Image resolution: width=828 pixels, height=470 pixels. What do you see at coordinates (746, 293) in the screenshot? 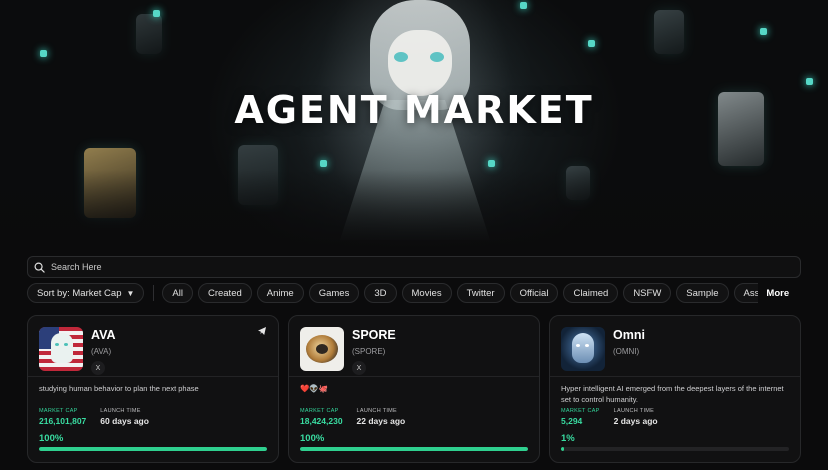
I see `chip-assistant: Assistant` at bounding box center [746, 293].